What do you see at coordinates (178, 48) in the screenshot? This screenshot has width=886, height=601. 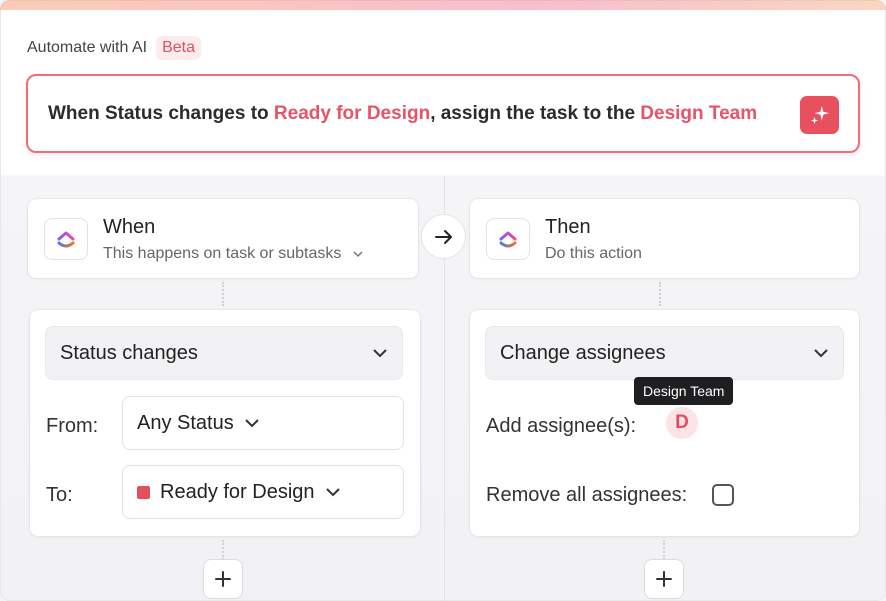 I see `beta-badge: Beta` at bounding box center [178, 48].